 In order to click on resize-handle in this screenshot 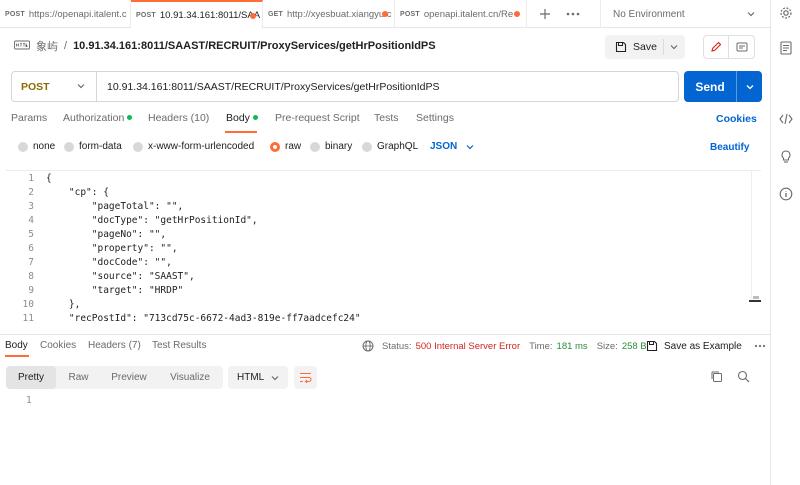, I will do `click(755, 301)`.